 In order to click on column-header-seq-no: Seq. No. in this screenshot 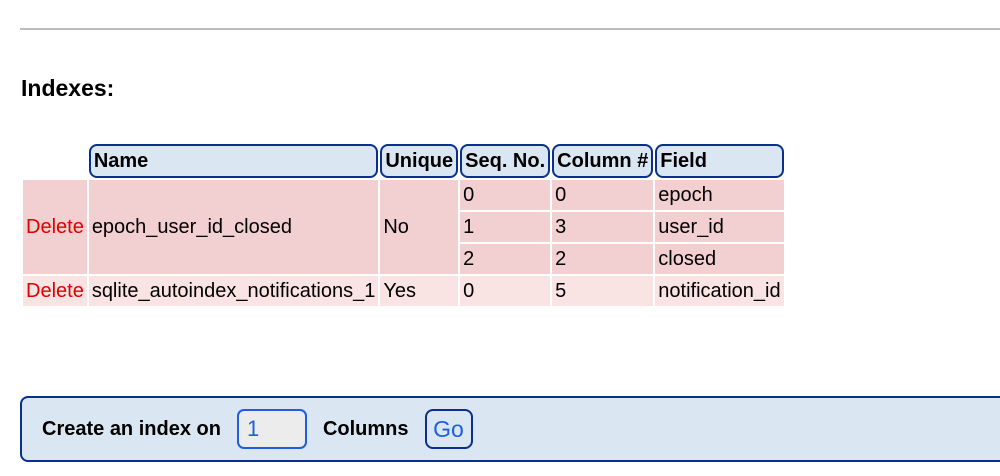, I will do `click(505, 161)`.